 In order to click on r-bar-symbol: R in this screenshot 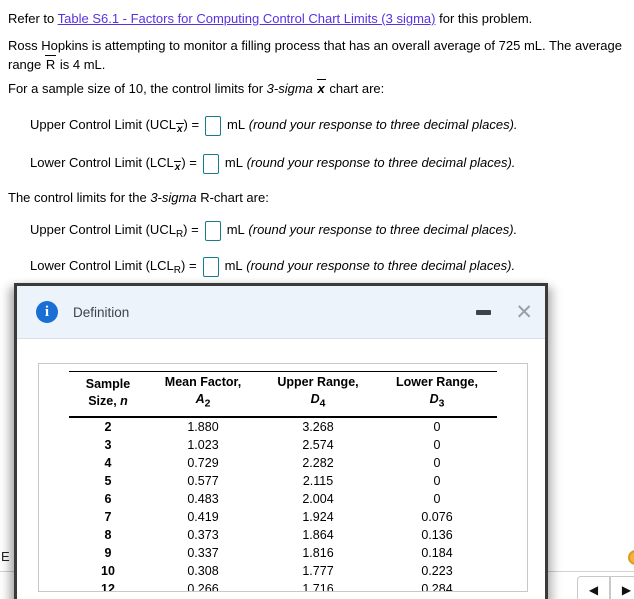, I will do `click(50, 63)`.